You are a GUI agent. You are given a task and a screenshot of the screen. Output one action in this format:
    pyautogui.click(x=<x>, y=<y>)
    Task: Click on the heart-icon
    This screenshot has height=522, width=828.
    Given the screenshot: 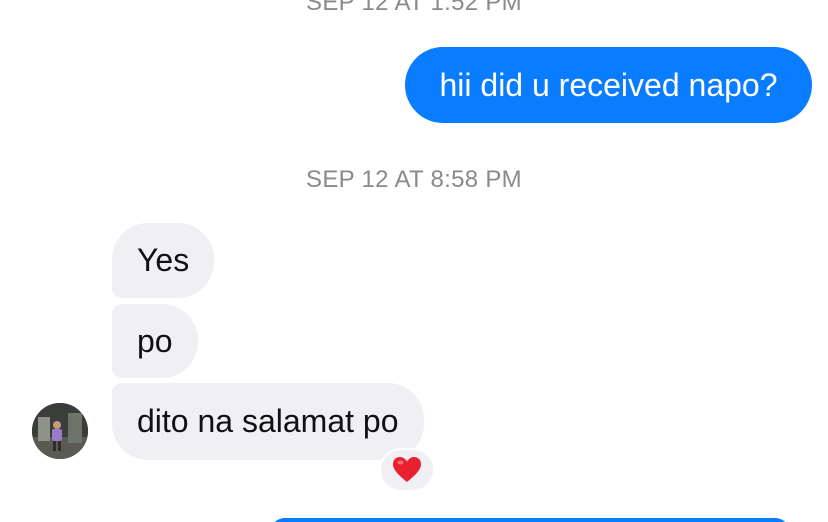 What is the action you would take?
    pyautogui.click(x=407, y=469)
    